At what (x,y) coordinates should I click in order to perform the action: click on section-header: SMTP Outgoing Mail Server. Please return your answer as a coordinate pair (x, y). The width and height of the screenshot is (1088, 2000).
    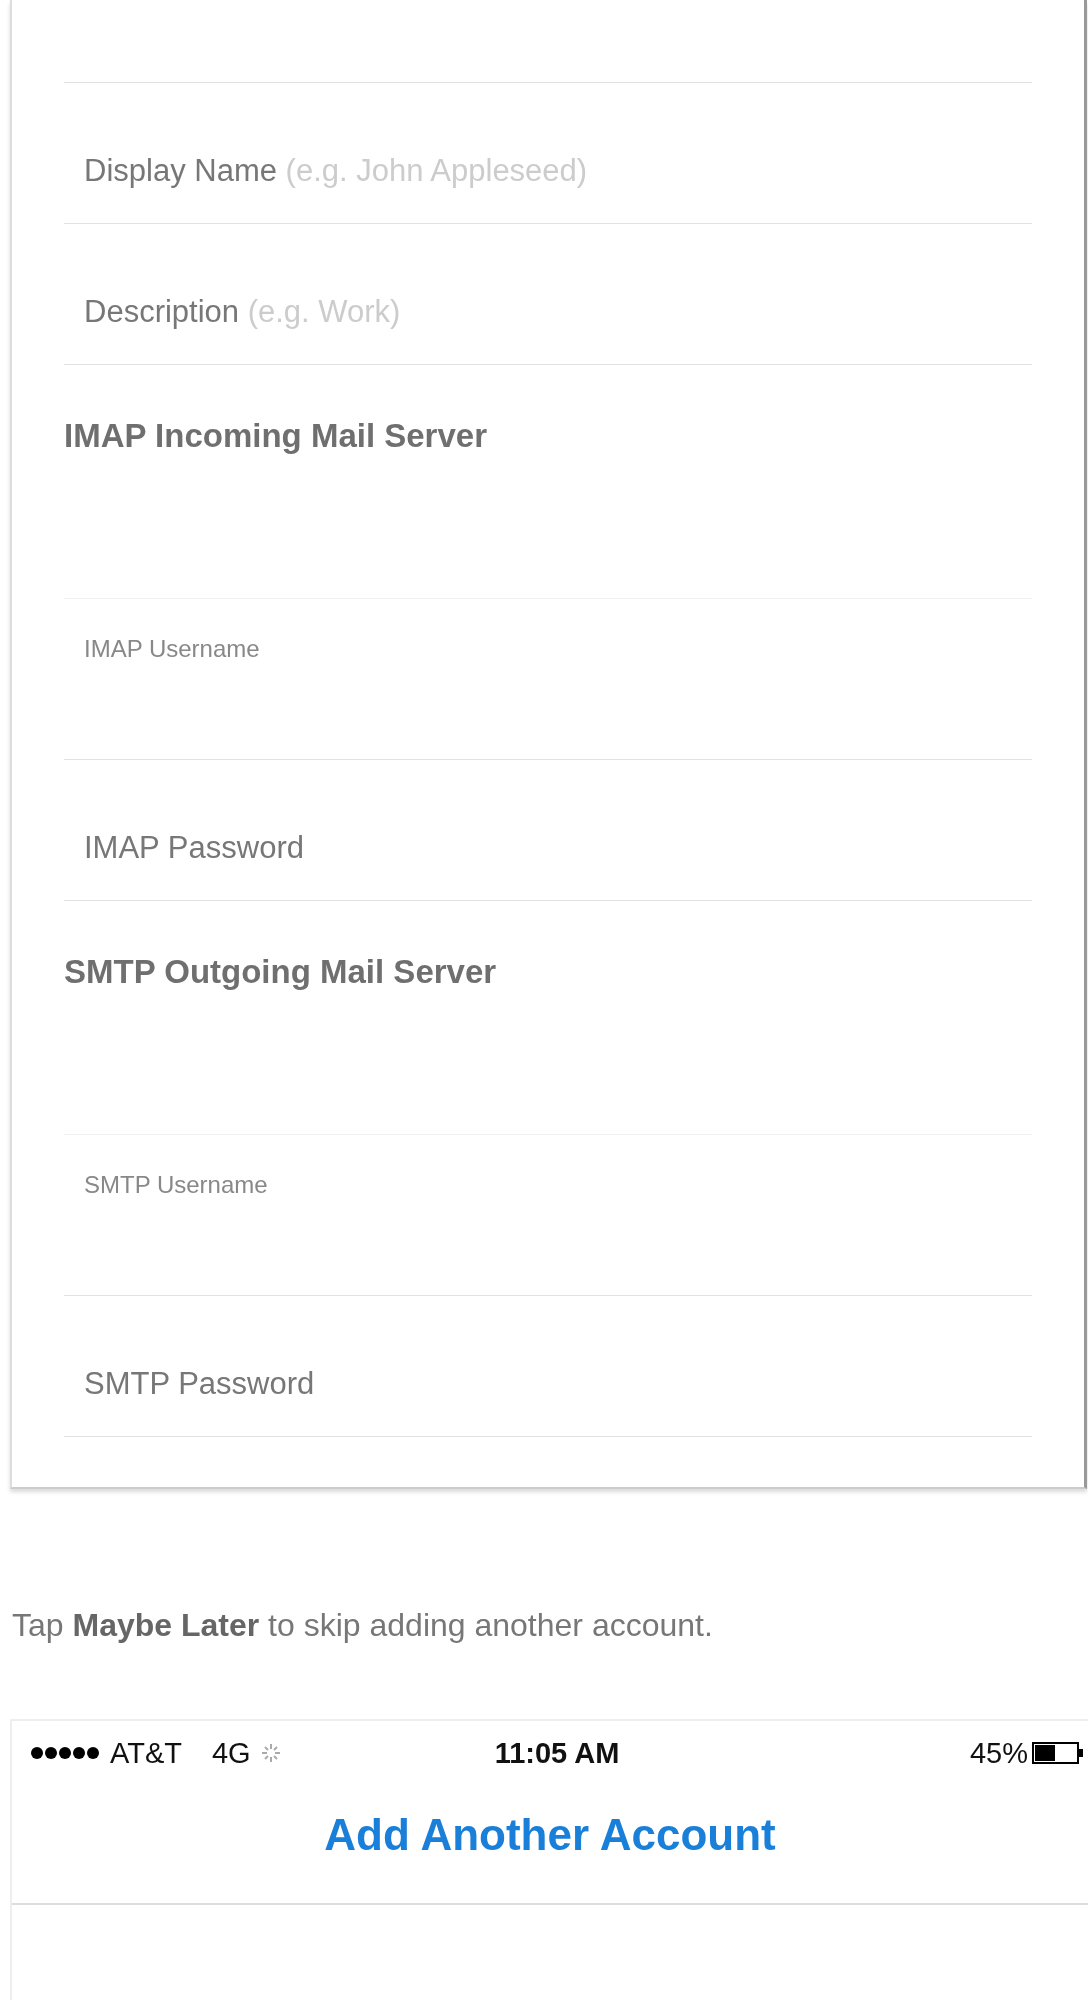
    Looking at the image, I should click on (280, 971).